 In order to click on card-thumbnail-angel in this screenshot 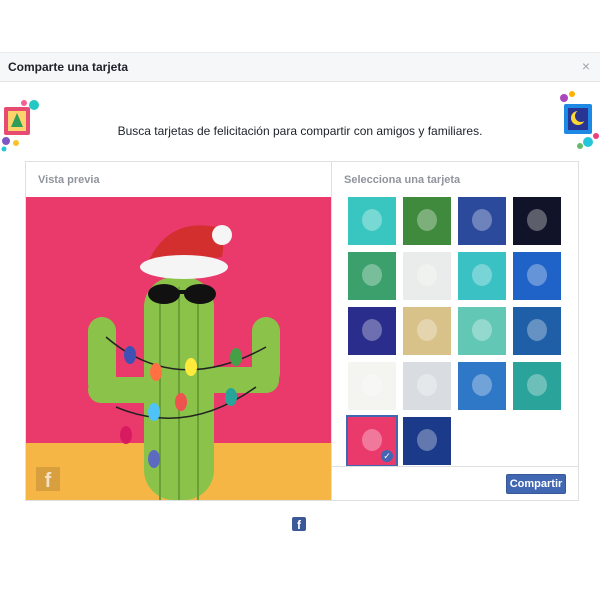, I will do `click(427, 386)`.